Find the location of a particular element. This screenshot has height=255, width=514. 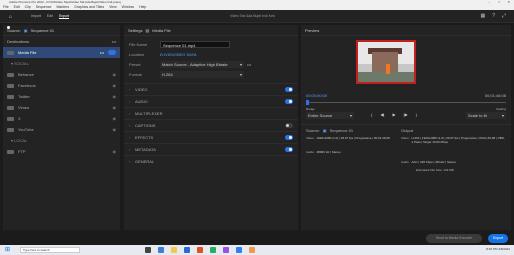

section-effects: › EFFECTS is located at coordinates (211, 137).